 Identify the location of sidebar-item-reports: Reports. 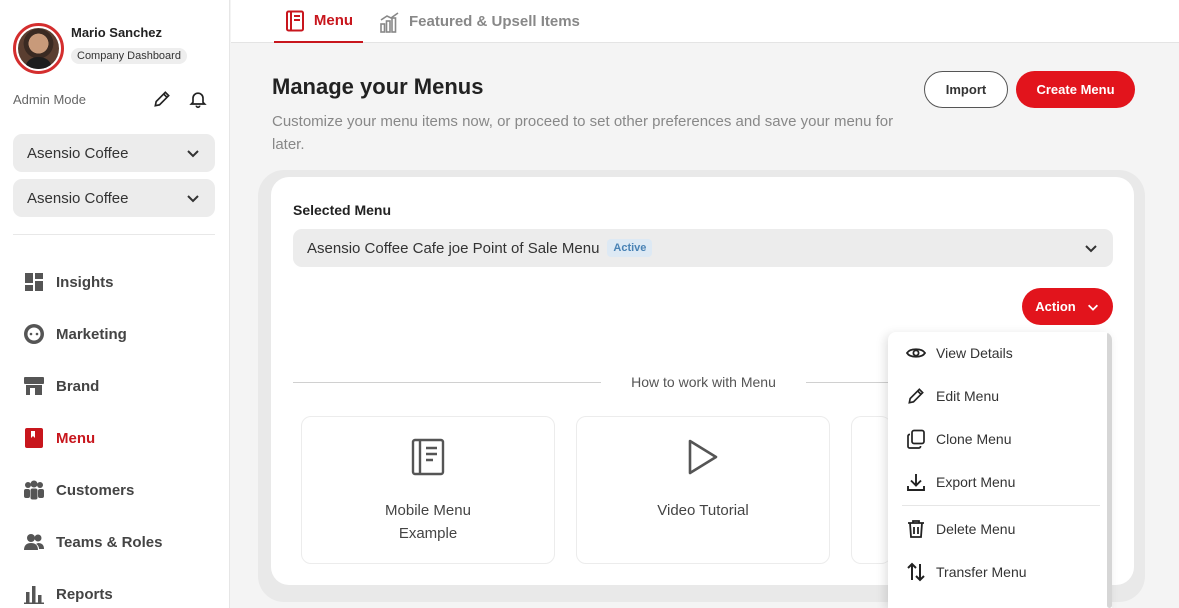
(118, 588).